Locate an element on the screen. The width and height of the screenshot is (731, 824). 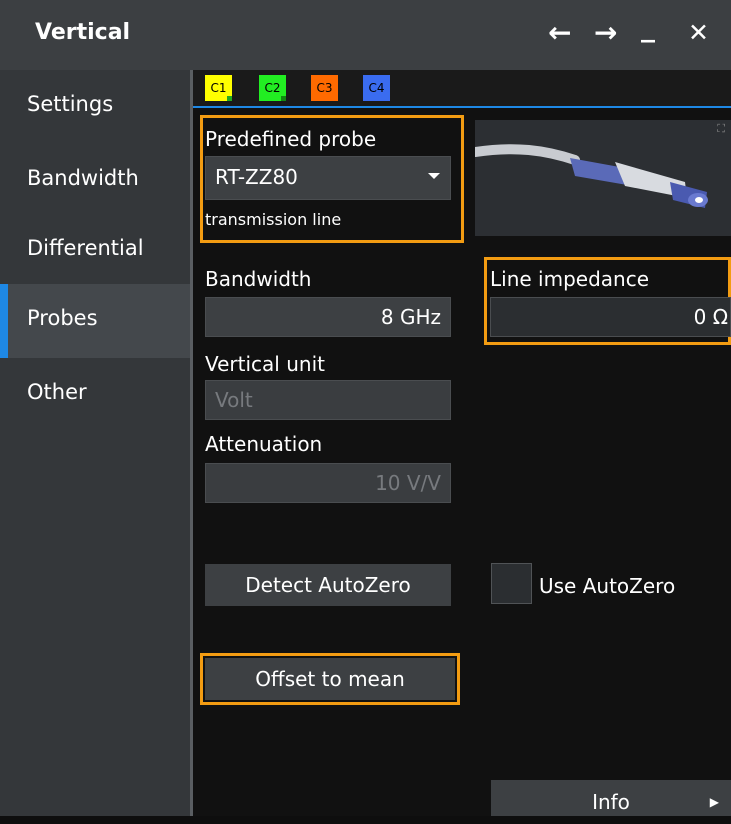
tab-c2: C2 is located at coordinates (272, 88).